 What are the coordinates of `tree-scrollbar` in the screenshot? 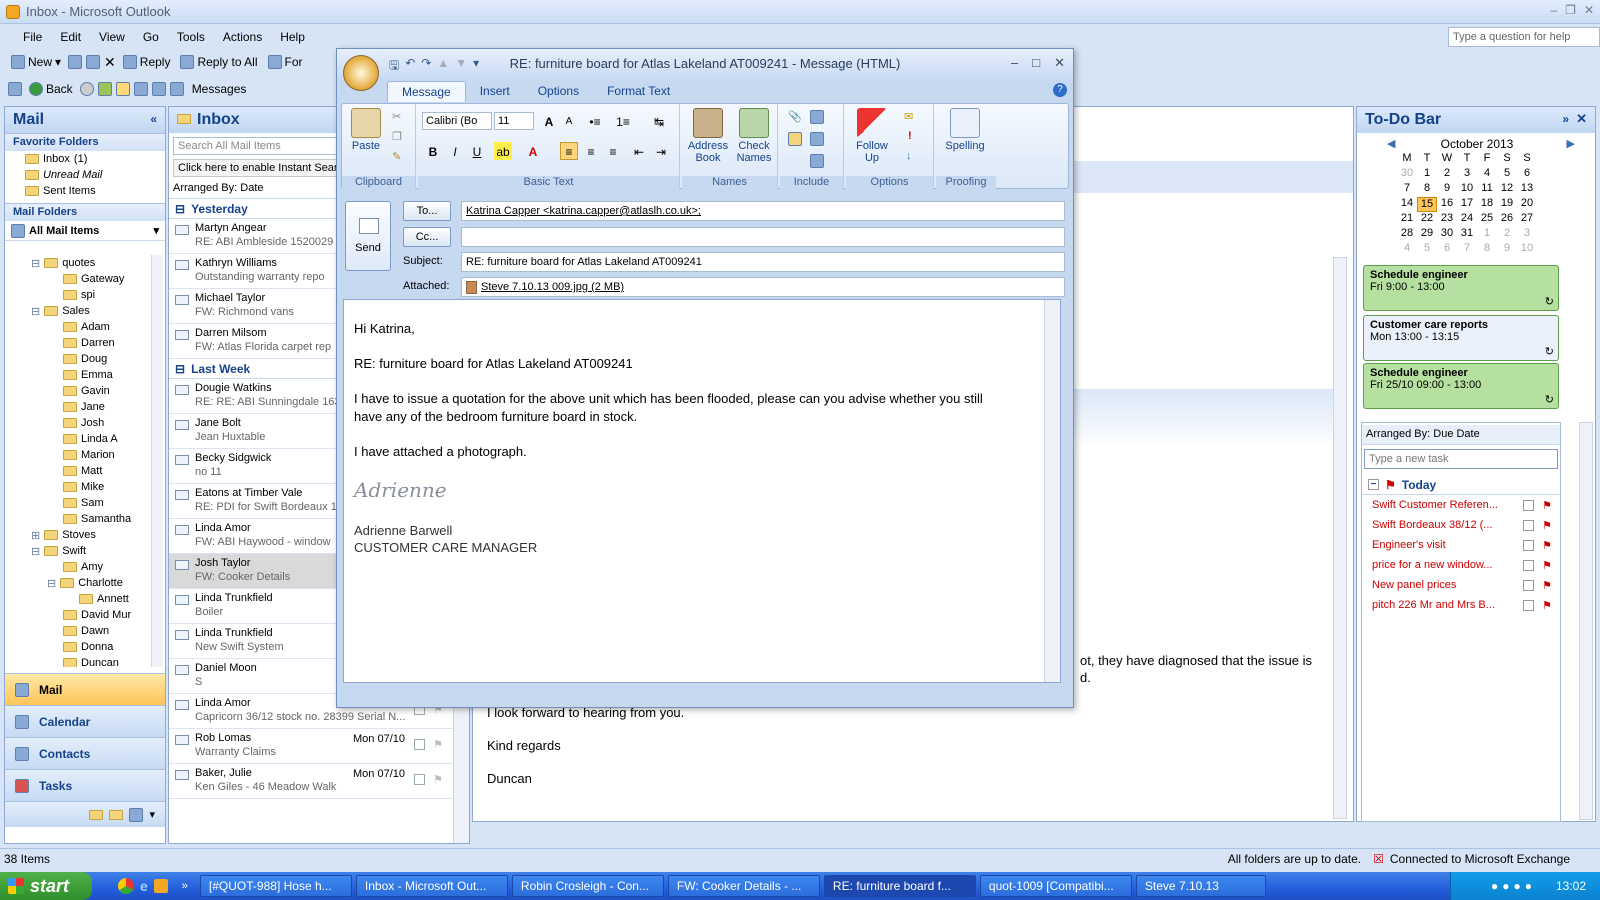 It's located at (157, 461).